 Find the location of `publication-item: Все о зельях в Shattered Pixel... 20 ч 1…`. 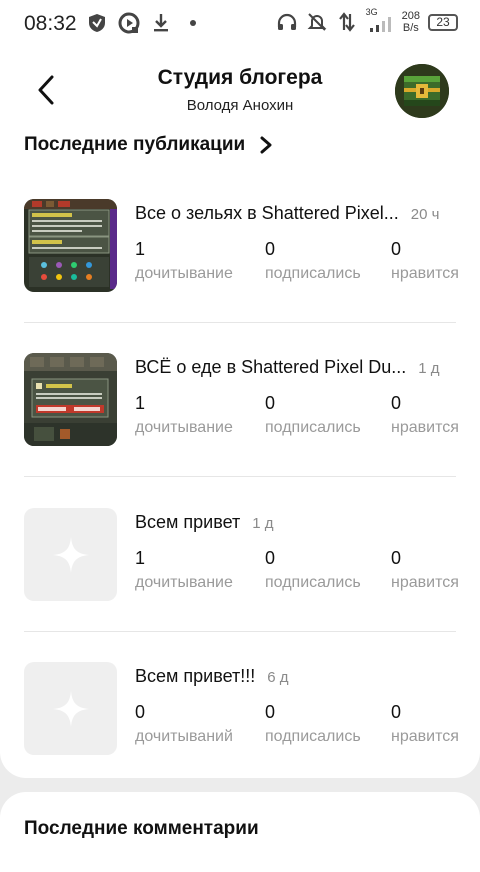

publication-item: Все о зельях в Shattered Pixel... 20 ч 1… is located at coordinates (241, 260).